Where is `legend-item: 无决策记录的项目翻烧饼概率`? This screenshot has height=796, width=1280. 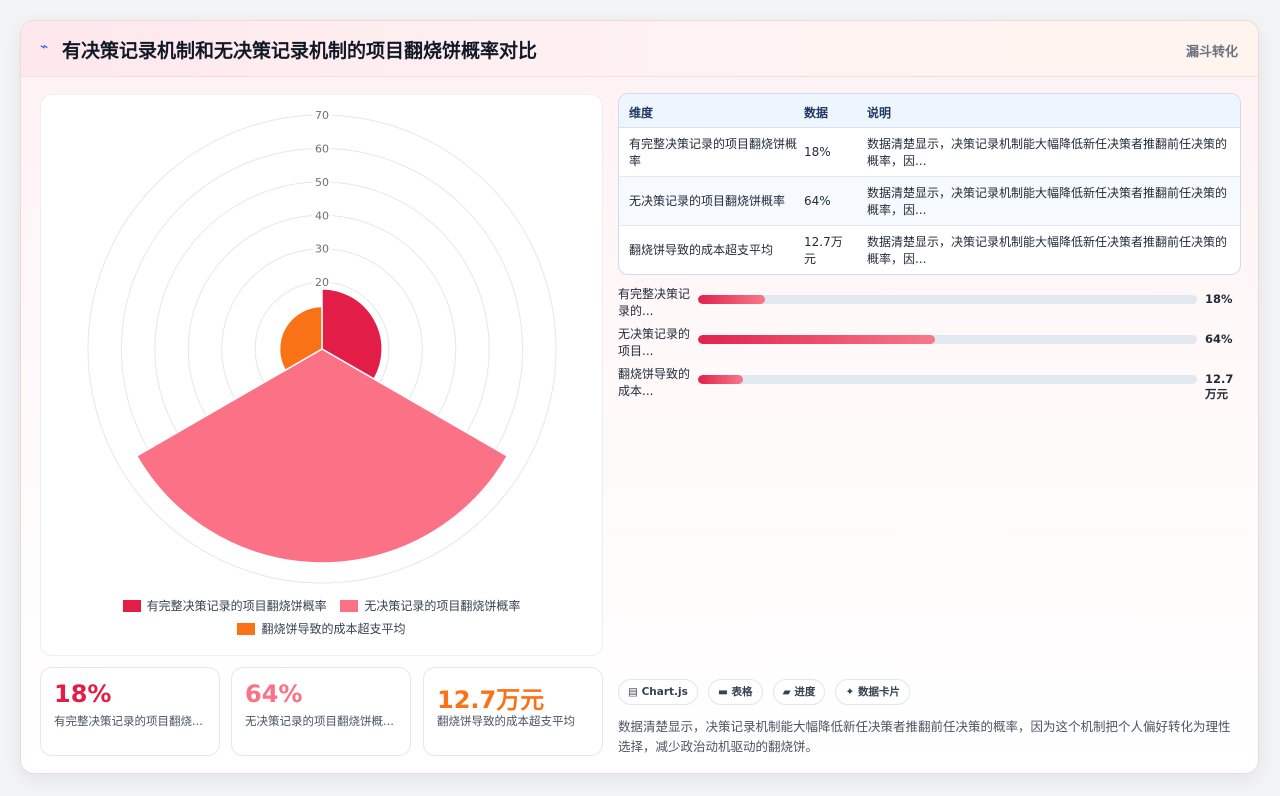 legend-item: 无决策记录的项目翻烧饼概率 is located at coordinates (430, 605).